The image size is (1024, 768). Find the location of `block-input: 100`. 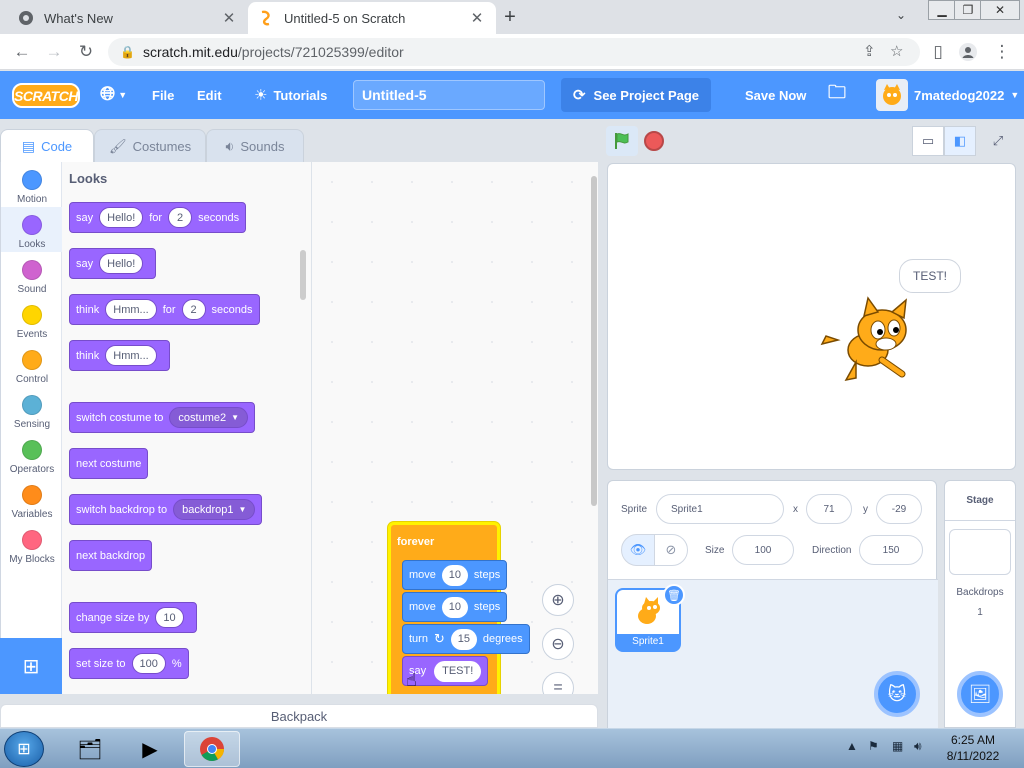

block-input: 100 is located at coordinates (148, 663).